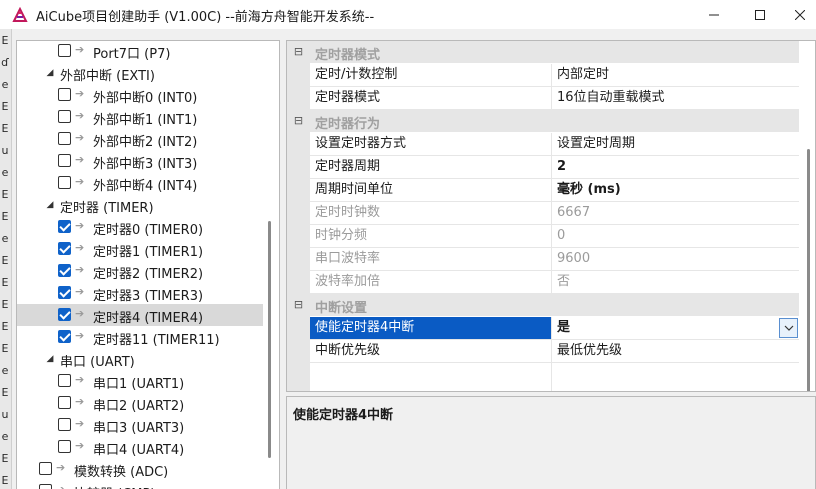 This screenshot has width=816, height=489. What do you see at coordinates (20, 14) in the screenshot?
I see `app-logo-icon` at bounding box center [20, 14].